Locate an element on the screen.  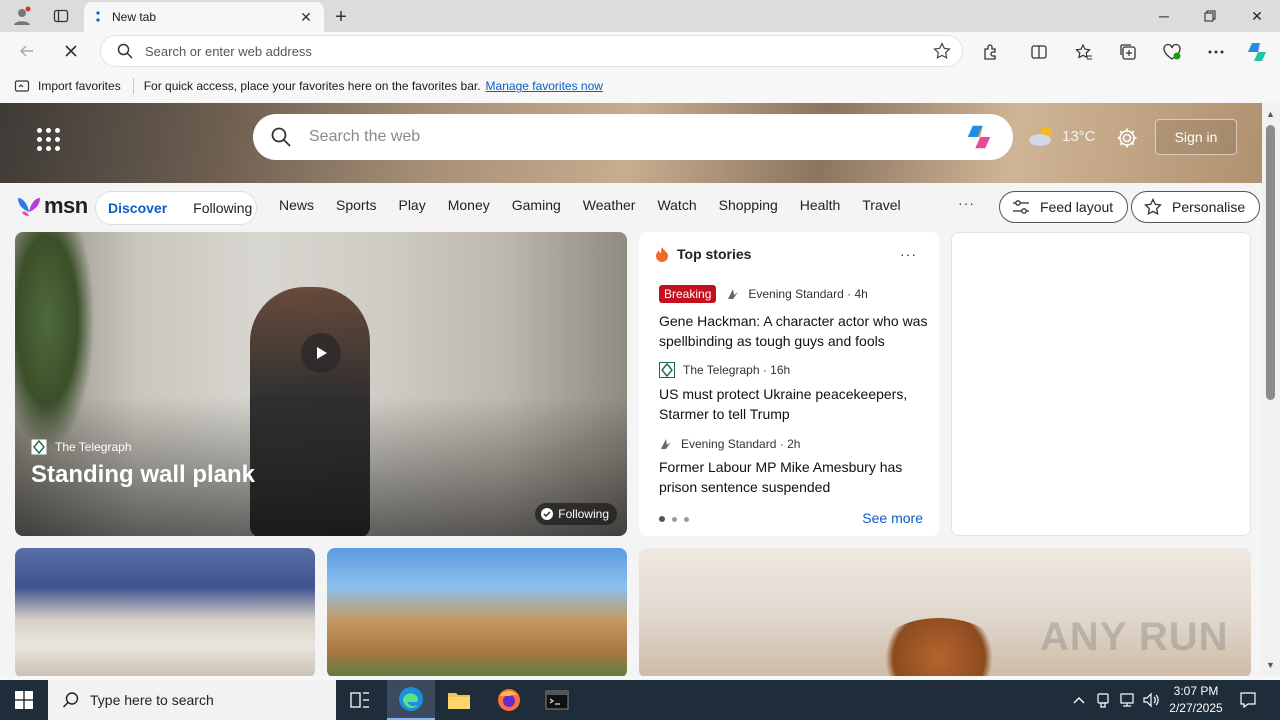
clock-date: 2/27/2025 is located at coordinates (1196, 708).